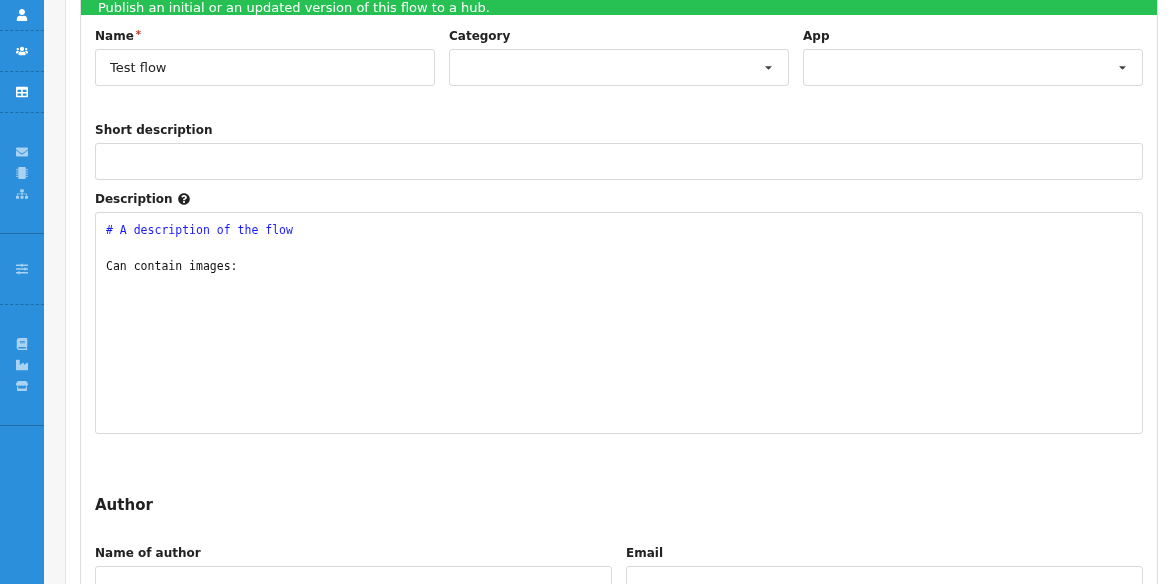 The image size is (1169, 584). I want to click on field-label: Short description, so click(154, 130).